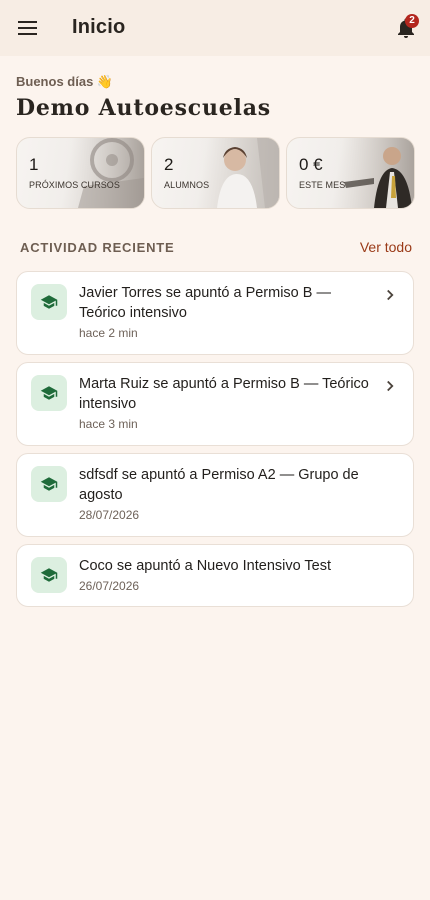 Image resolution: width=430 pixels, height=900 pixels. Describe the element at coordinates (239, 173) in the screenshot. I see `student-photo` at that location.